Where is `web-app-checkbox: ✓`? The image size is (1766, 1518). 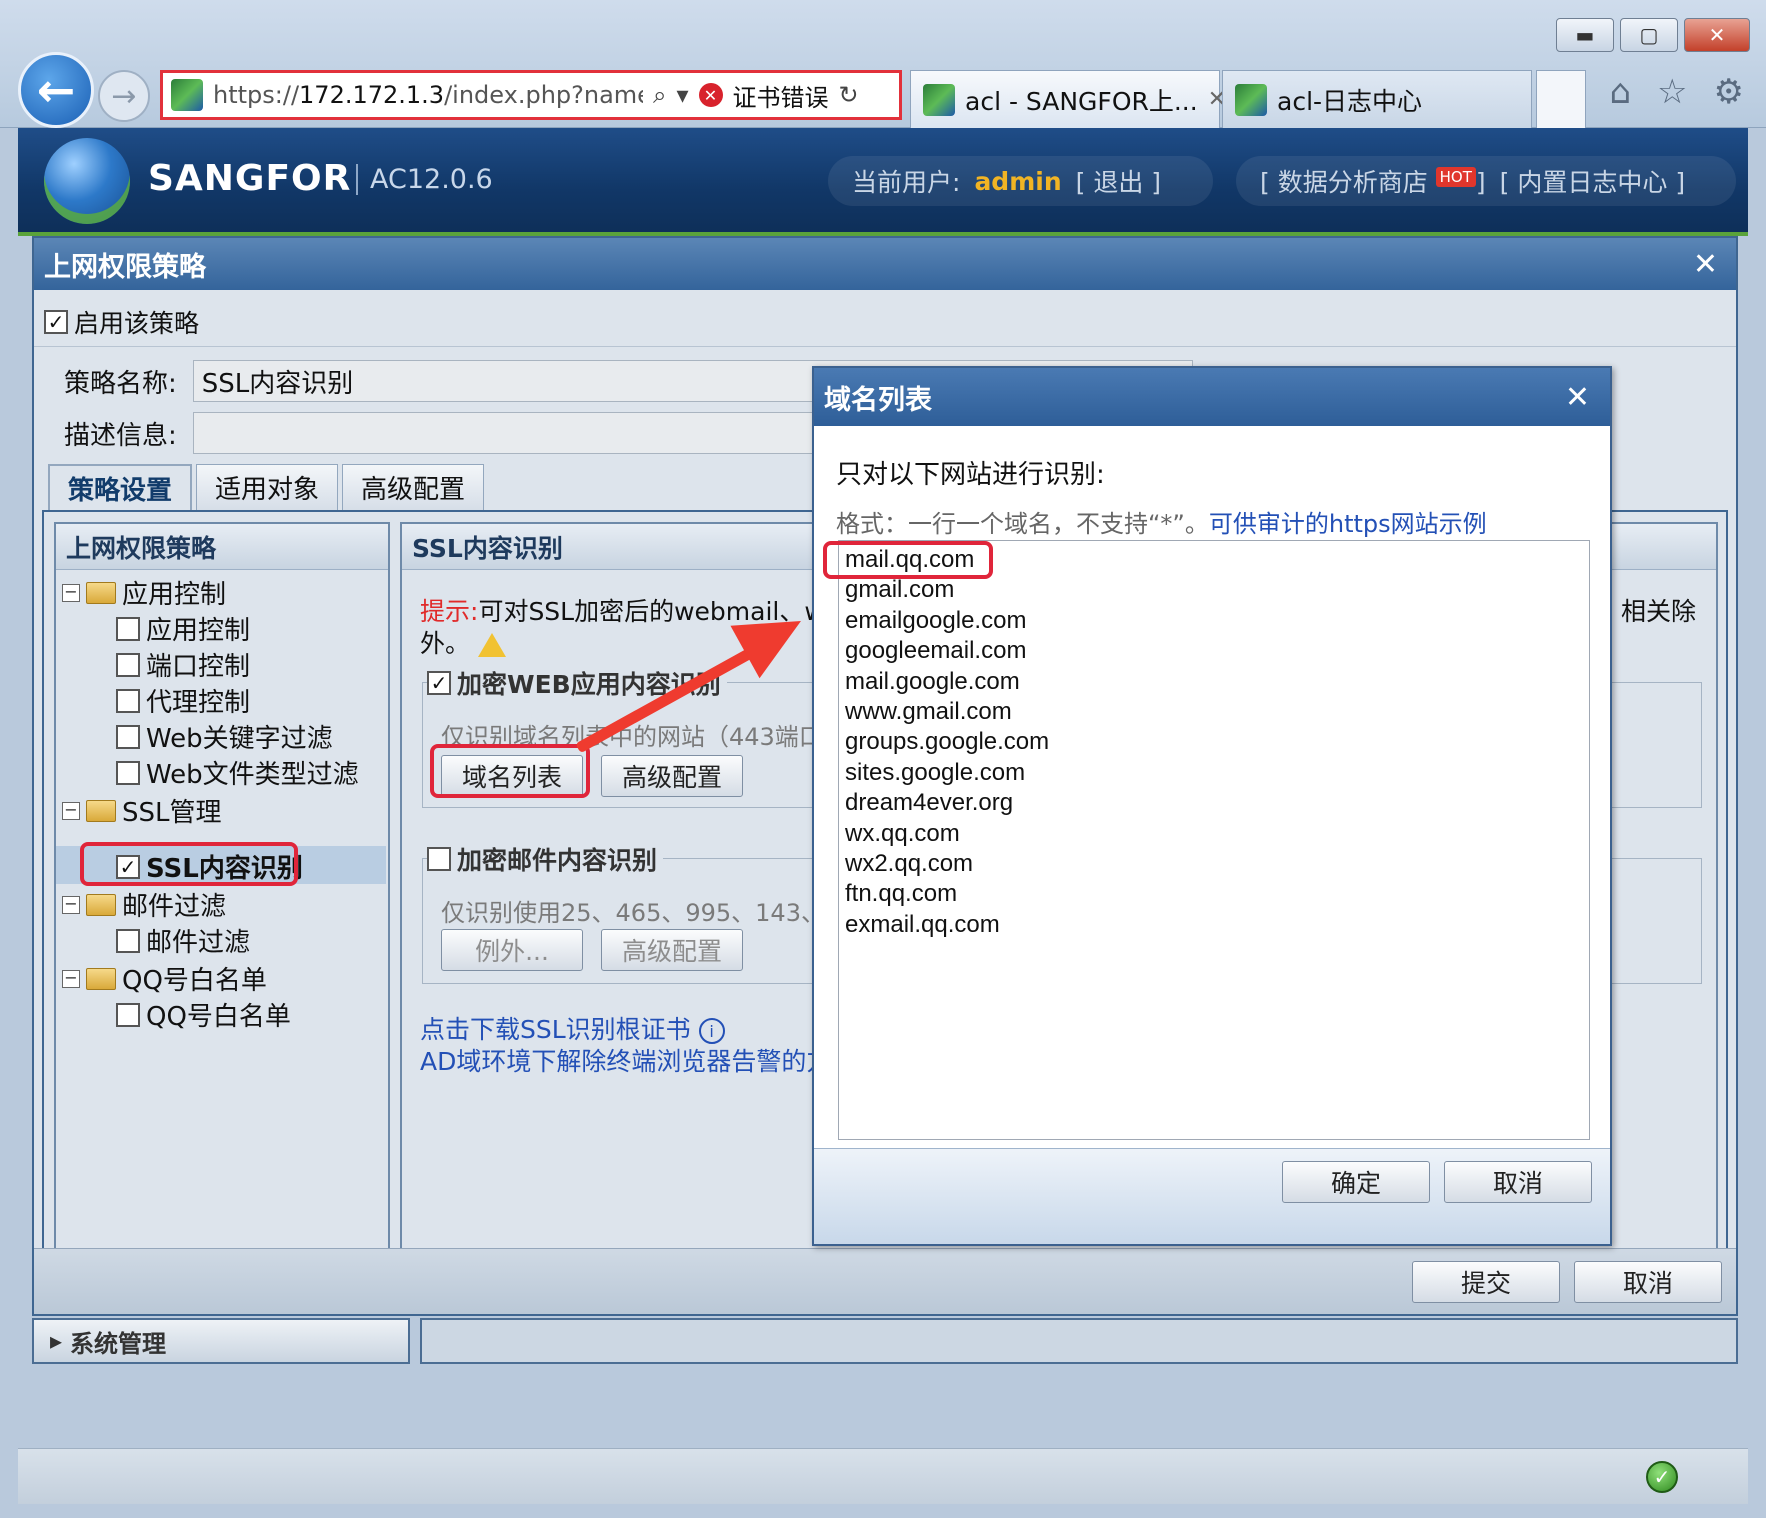 web-app-checkbox: ✓ is located at coordinates (439, 683).